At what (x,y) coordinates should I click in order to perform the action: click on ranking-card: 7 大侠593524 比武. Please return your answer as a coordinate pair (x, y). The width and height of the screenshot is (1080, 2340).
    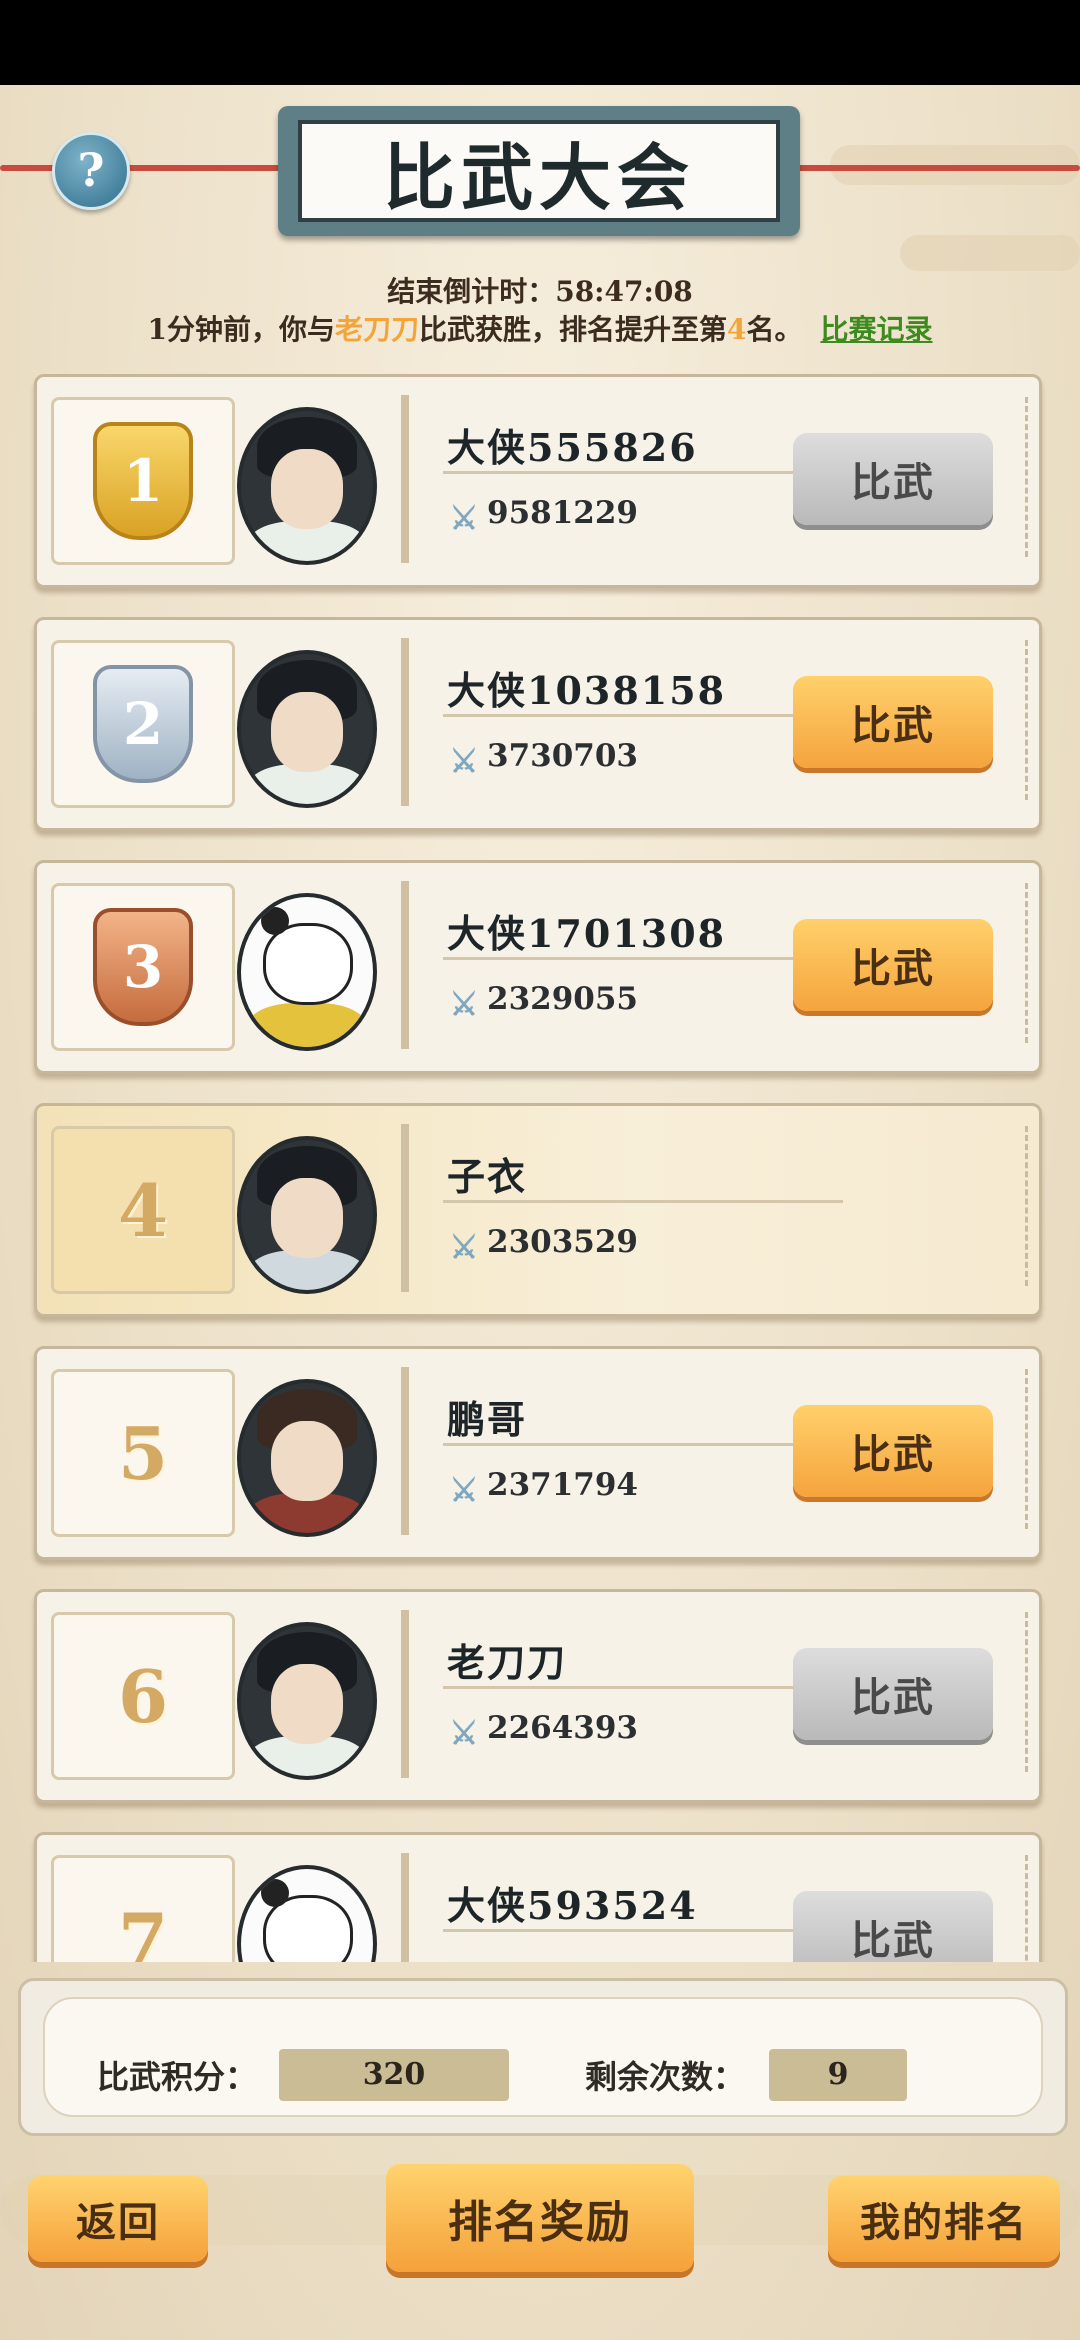
    Looking at the image, I should click on (538, 1897).